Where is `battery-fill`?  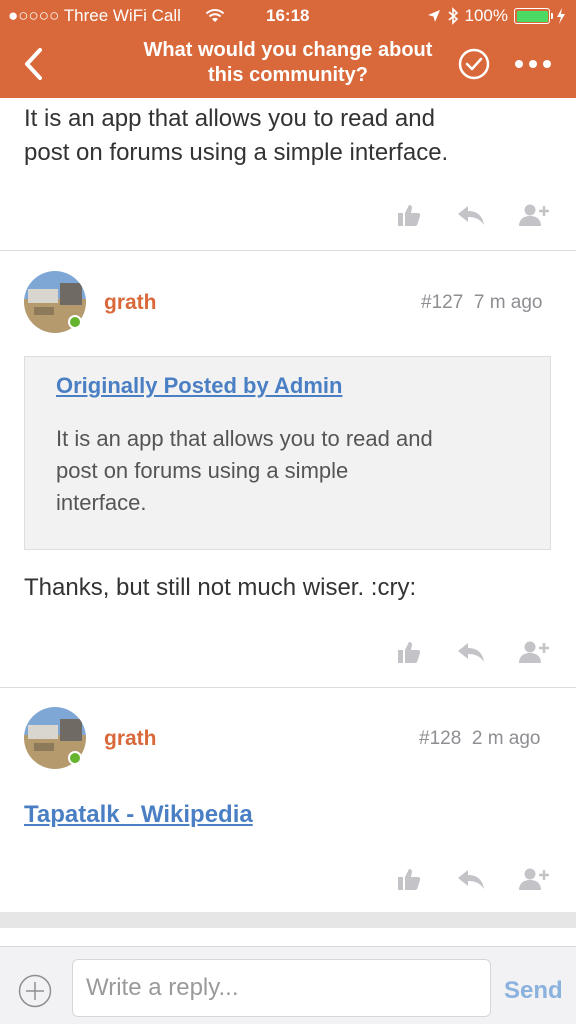
battery-fill is located at coordinates (532, 16).